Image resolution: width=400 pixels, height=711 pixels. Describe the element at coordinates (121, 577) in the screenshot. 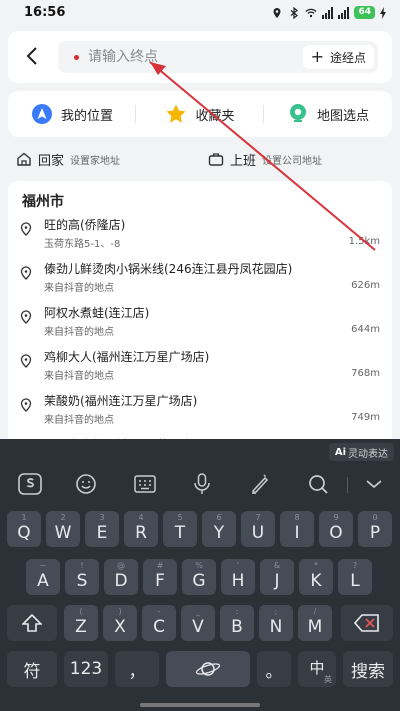

I see `key-d: @ D` at that location.